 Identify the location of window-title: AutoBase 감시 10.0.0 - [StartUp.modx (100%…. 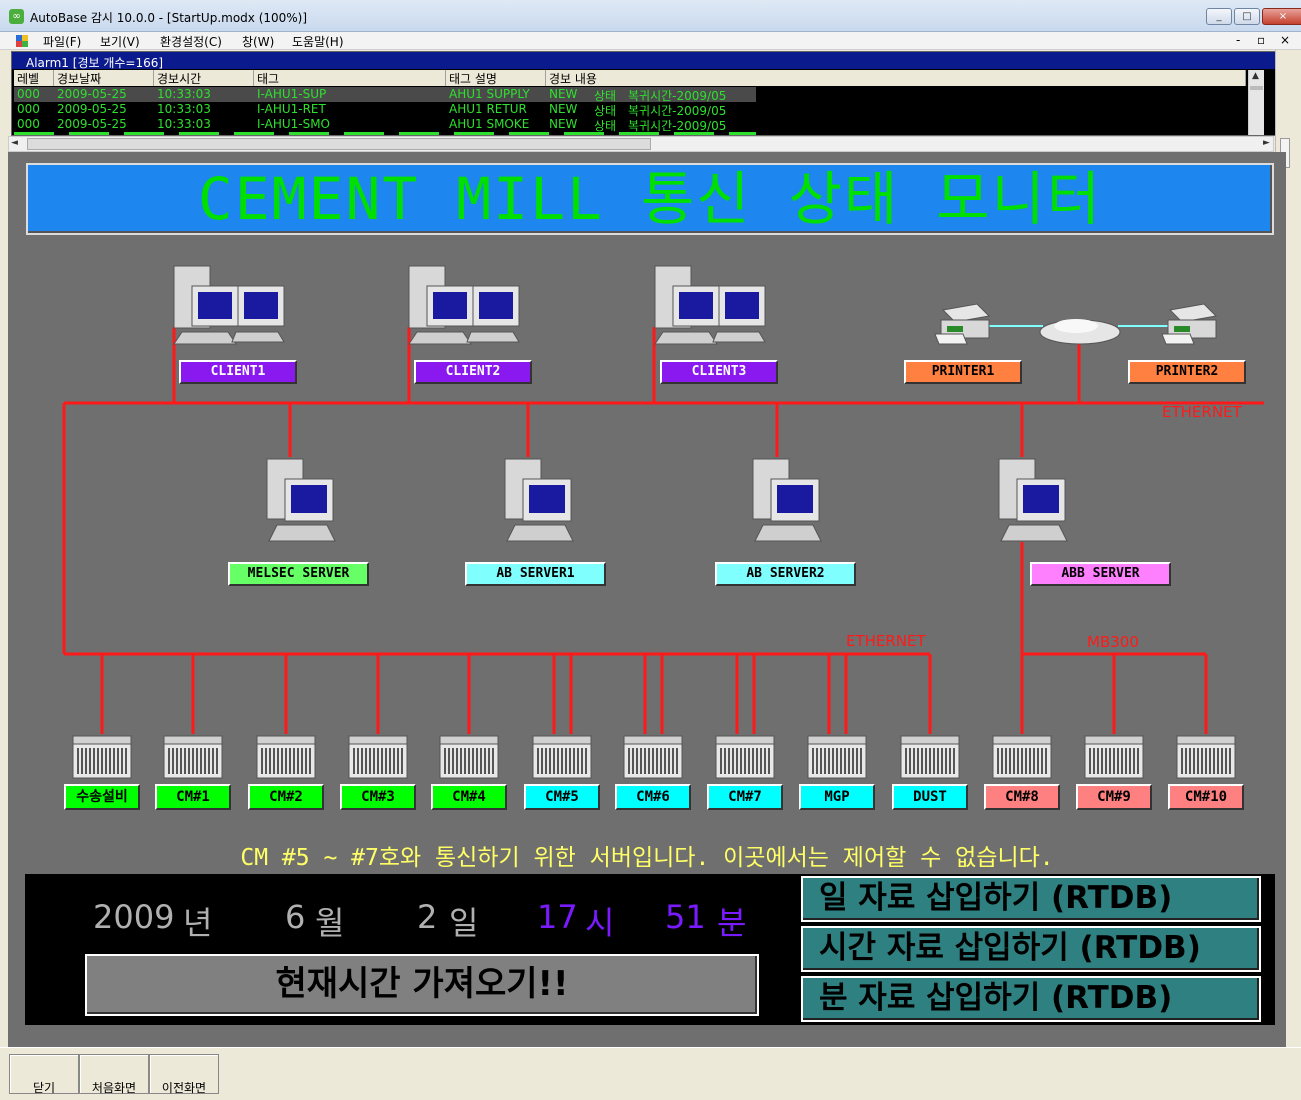
(169, 18).